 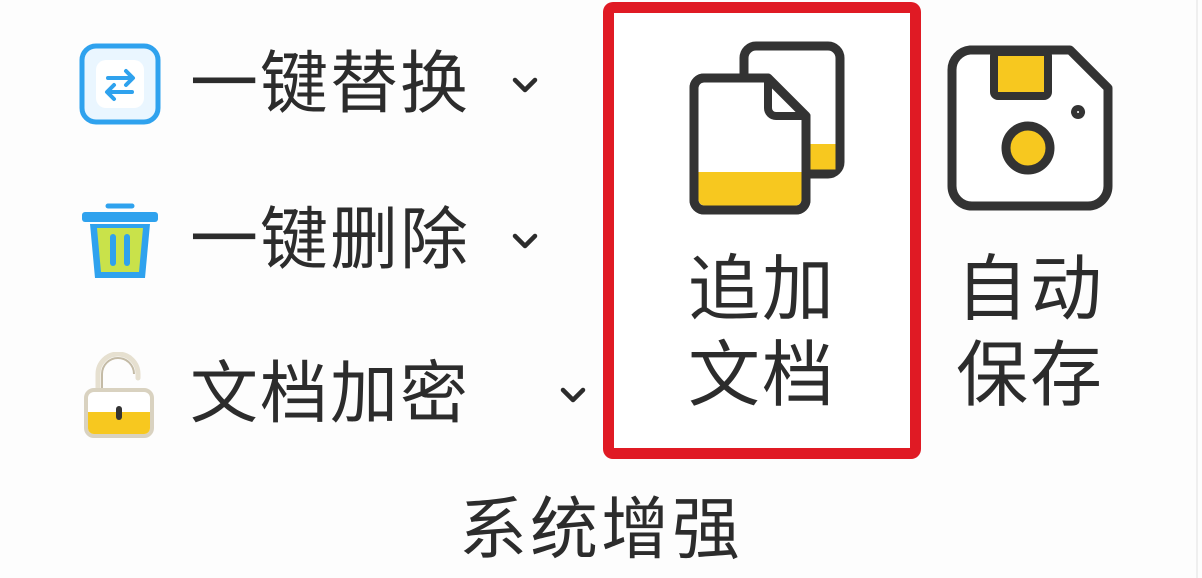 I want to click on append-document-label-line2: 文档, so click(x=761, y=375).